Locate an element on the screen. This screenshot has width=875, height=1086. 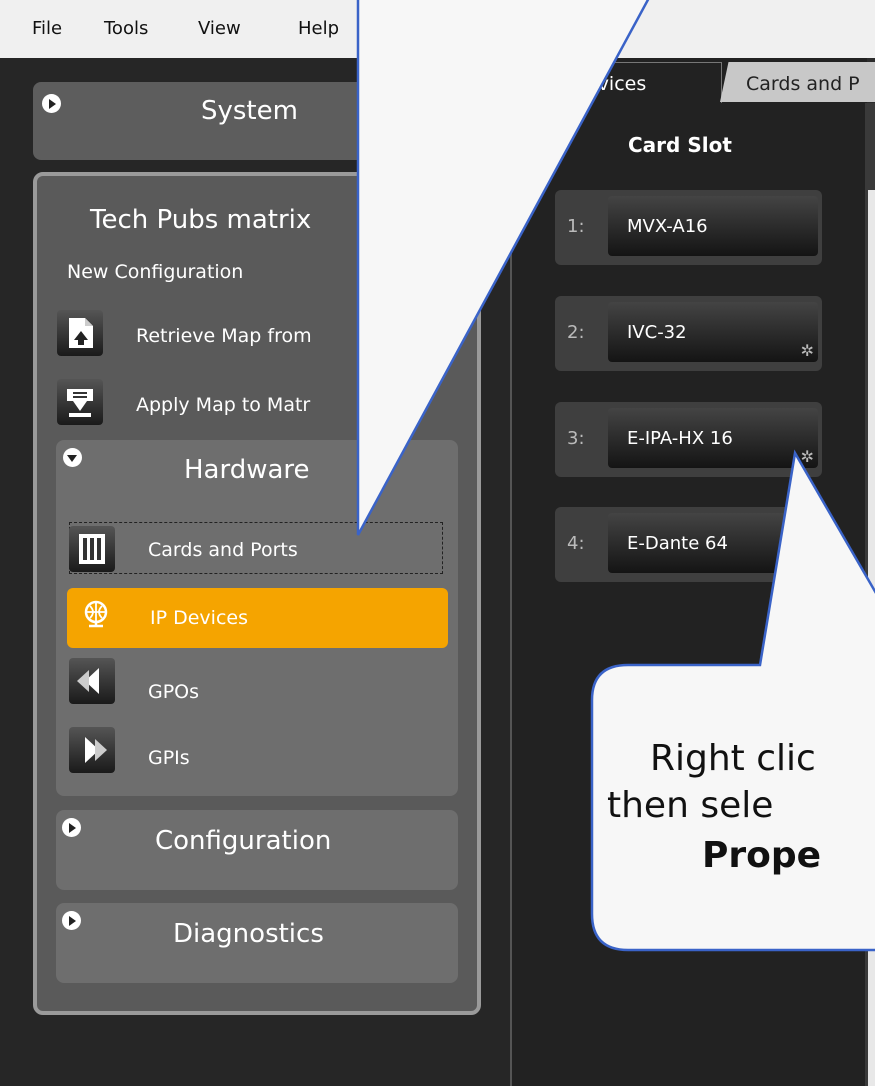
callout-line-2: then sele is located at coordinates (690, 805).